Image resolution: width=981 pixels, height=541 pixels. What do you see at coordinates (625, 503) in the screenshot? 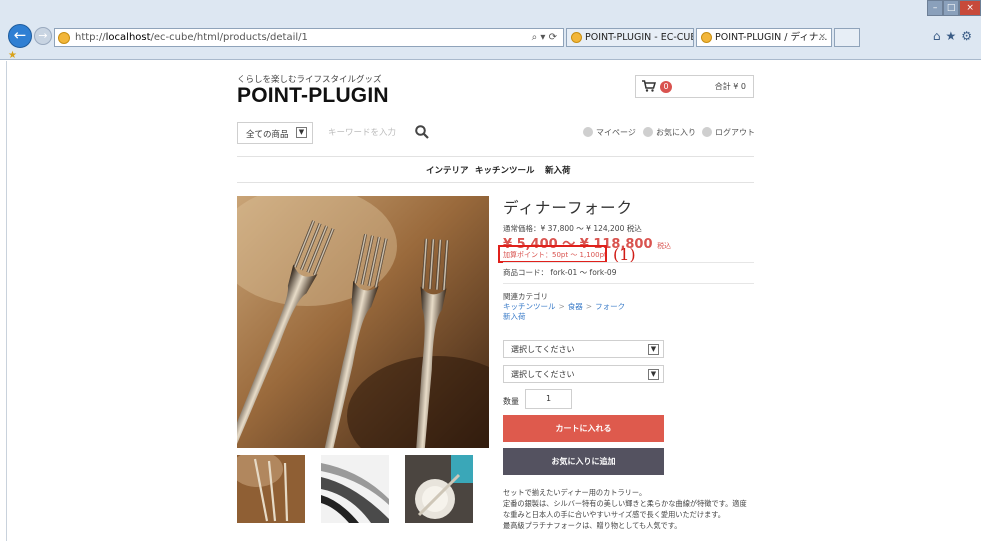
I see `product-description-line: 定番の銀製は、シルバー特有の美しい輝きと柔らかな曲線が特徴です。適度` at bounding box center [625, 503].